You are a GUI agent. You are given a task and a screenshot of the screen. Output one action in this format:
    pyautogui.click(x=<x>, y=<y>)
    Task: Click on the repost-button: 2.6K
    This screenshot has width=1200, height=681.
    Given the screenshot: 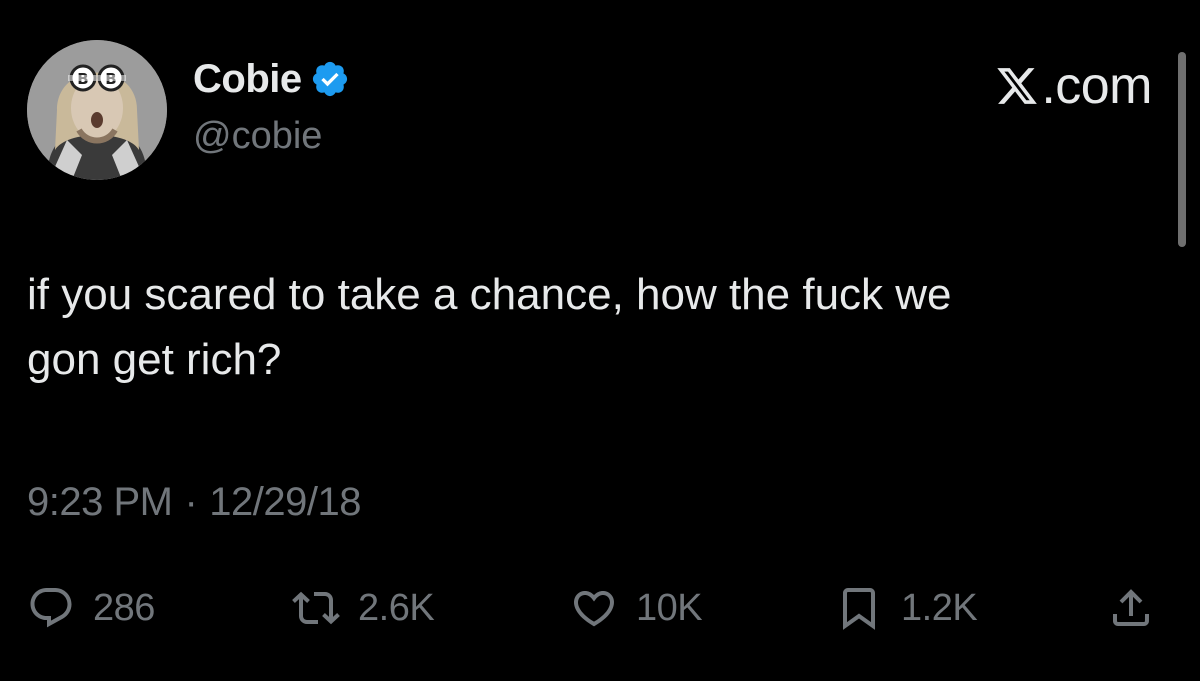 What is the action you would take?
    pyautogui.click(x=363, y=608)
    